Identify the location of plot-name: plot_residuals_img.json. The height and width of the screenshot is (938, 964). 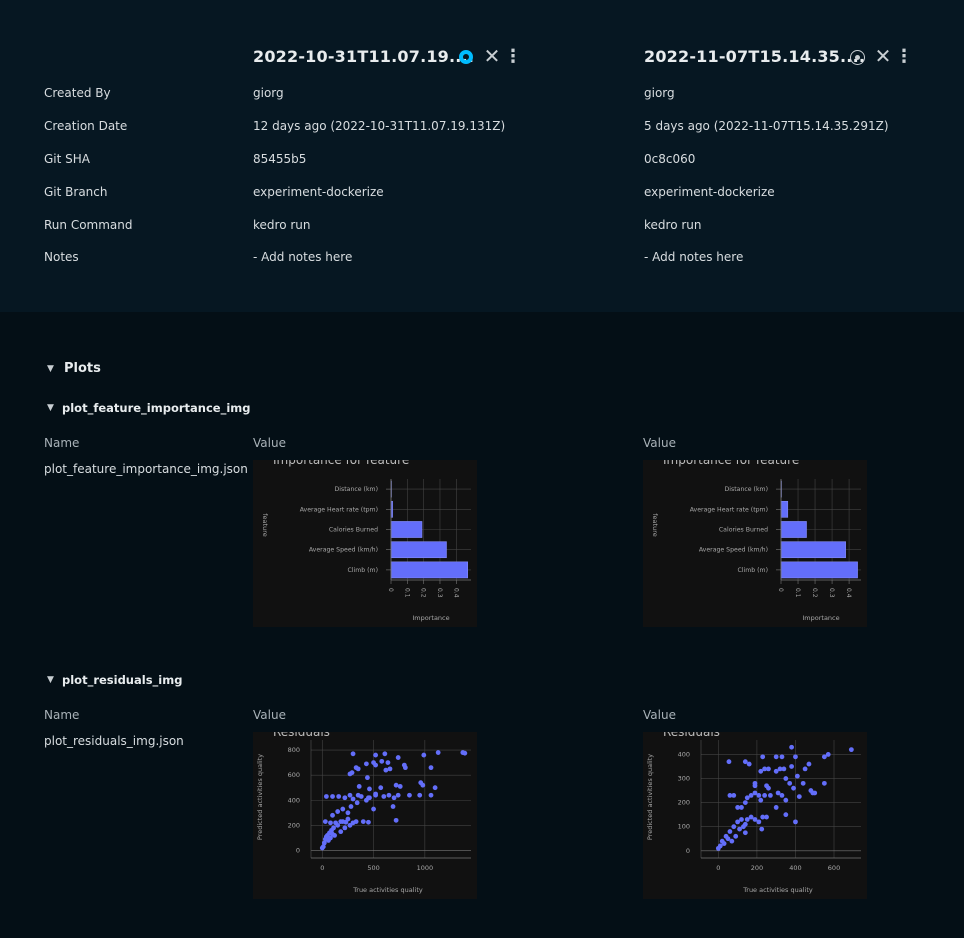
(114, 741).